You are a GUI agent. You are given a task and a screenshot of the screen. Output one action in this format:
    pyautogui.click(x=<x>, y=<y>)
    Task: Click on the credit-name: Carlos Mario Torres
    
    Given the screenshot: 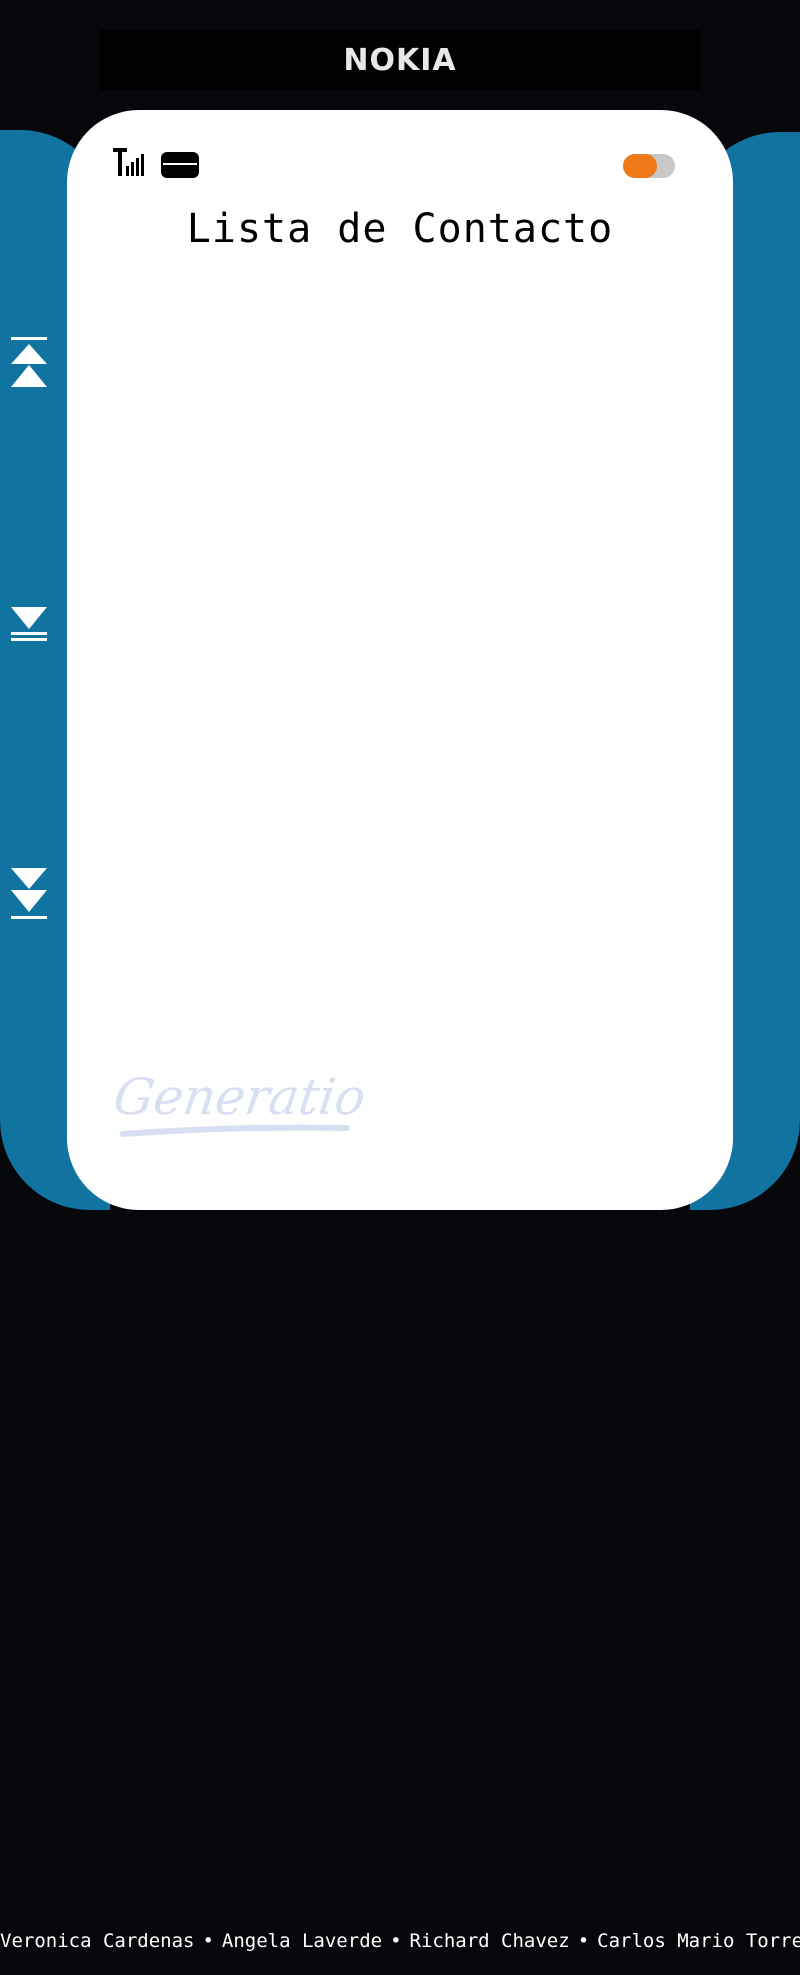 What is the action you would take?
    pyautogui.click(x=698, y=1941)
    